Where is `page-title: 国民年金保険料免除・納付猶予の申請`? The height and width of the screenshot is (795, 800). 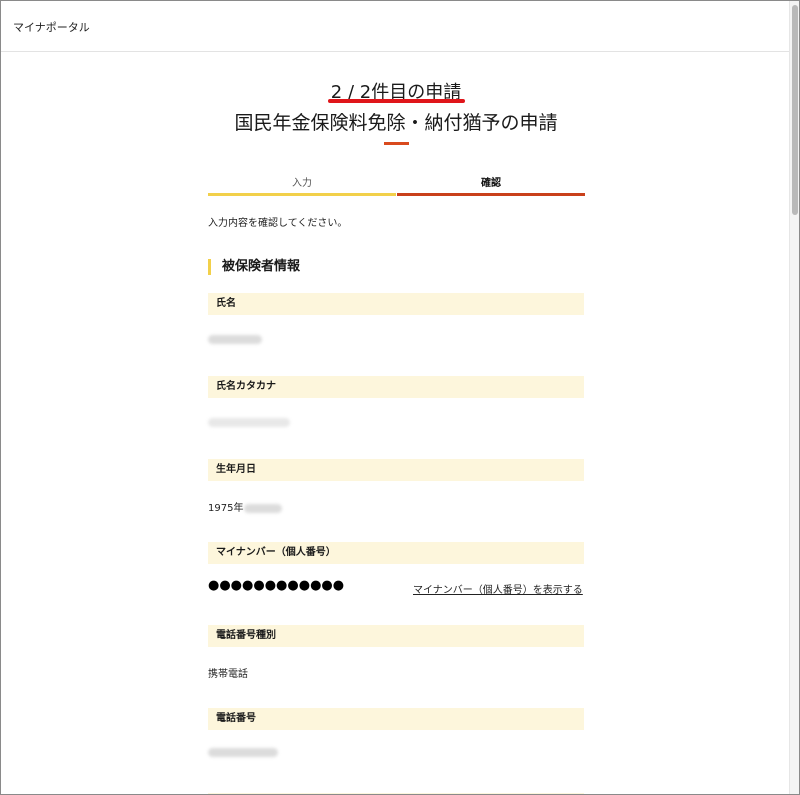
page-title: 国民年金保険料免除・納付猶予の申請 is located at coordinates (396, 123).